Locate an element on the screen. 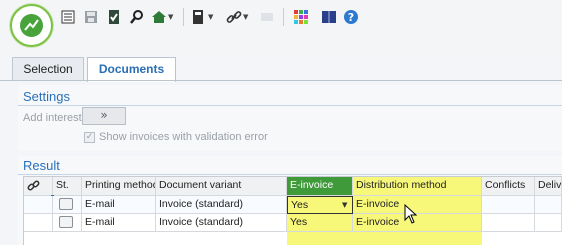 The width and height of the screenshot is (562, 245). add-interest-button: » is located at coordinates (104, 116).